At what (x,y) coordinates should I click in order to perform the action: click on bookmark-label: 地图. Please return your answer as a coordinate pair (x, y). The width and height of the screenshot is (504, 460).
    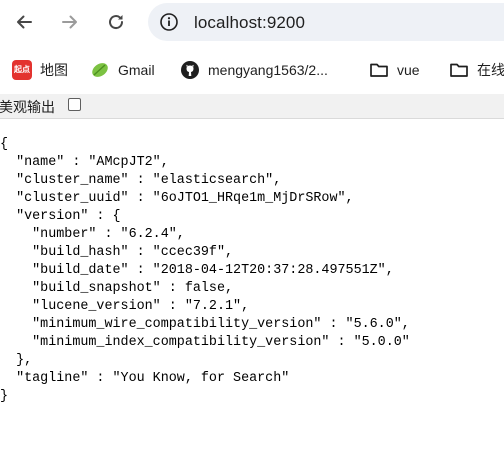
    Looking at the image, I should click on (54, 70).